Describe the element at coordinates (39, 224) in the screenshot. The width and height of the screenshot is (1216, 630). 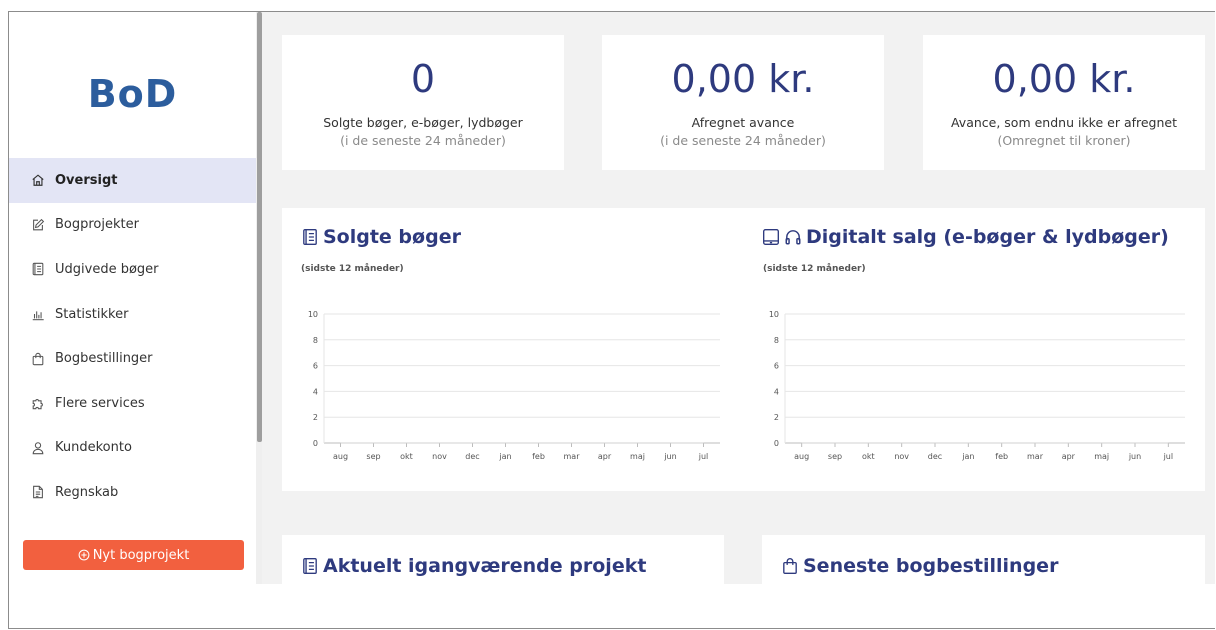
I see `edit-icon` at that location.